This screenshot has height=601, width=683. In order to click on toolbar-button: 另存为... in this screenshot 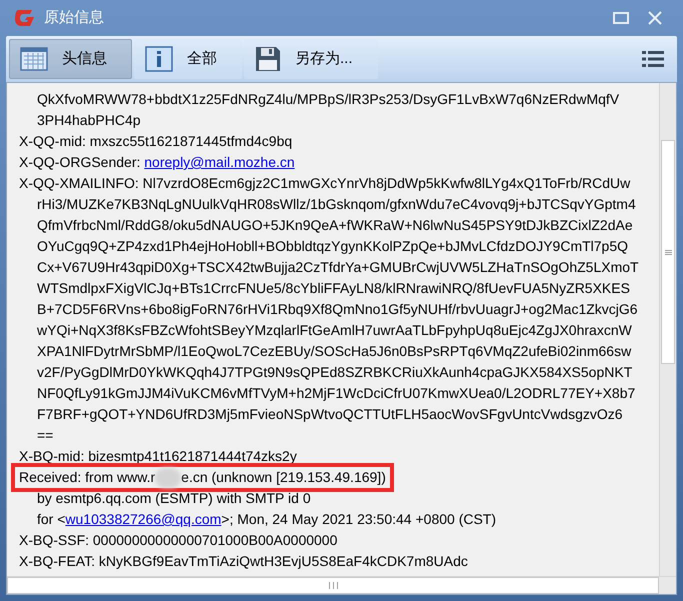, I will do `click(311, 59)`.